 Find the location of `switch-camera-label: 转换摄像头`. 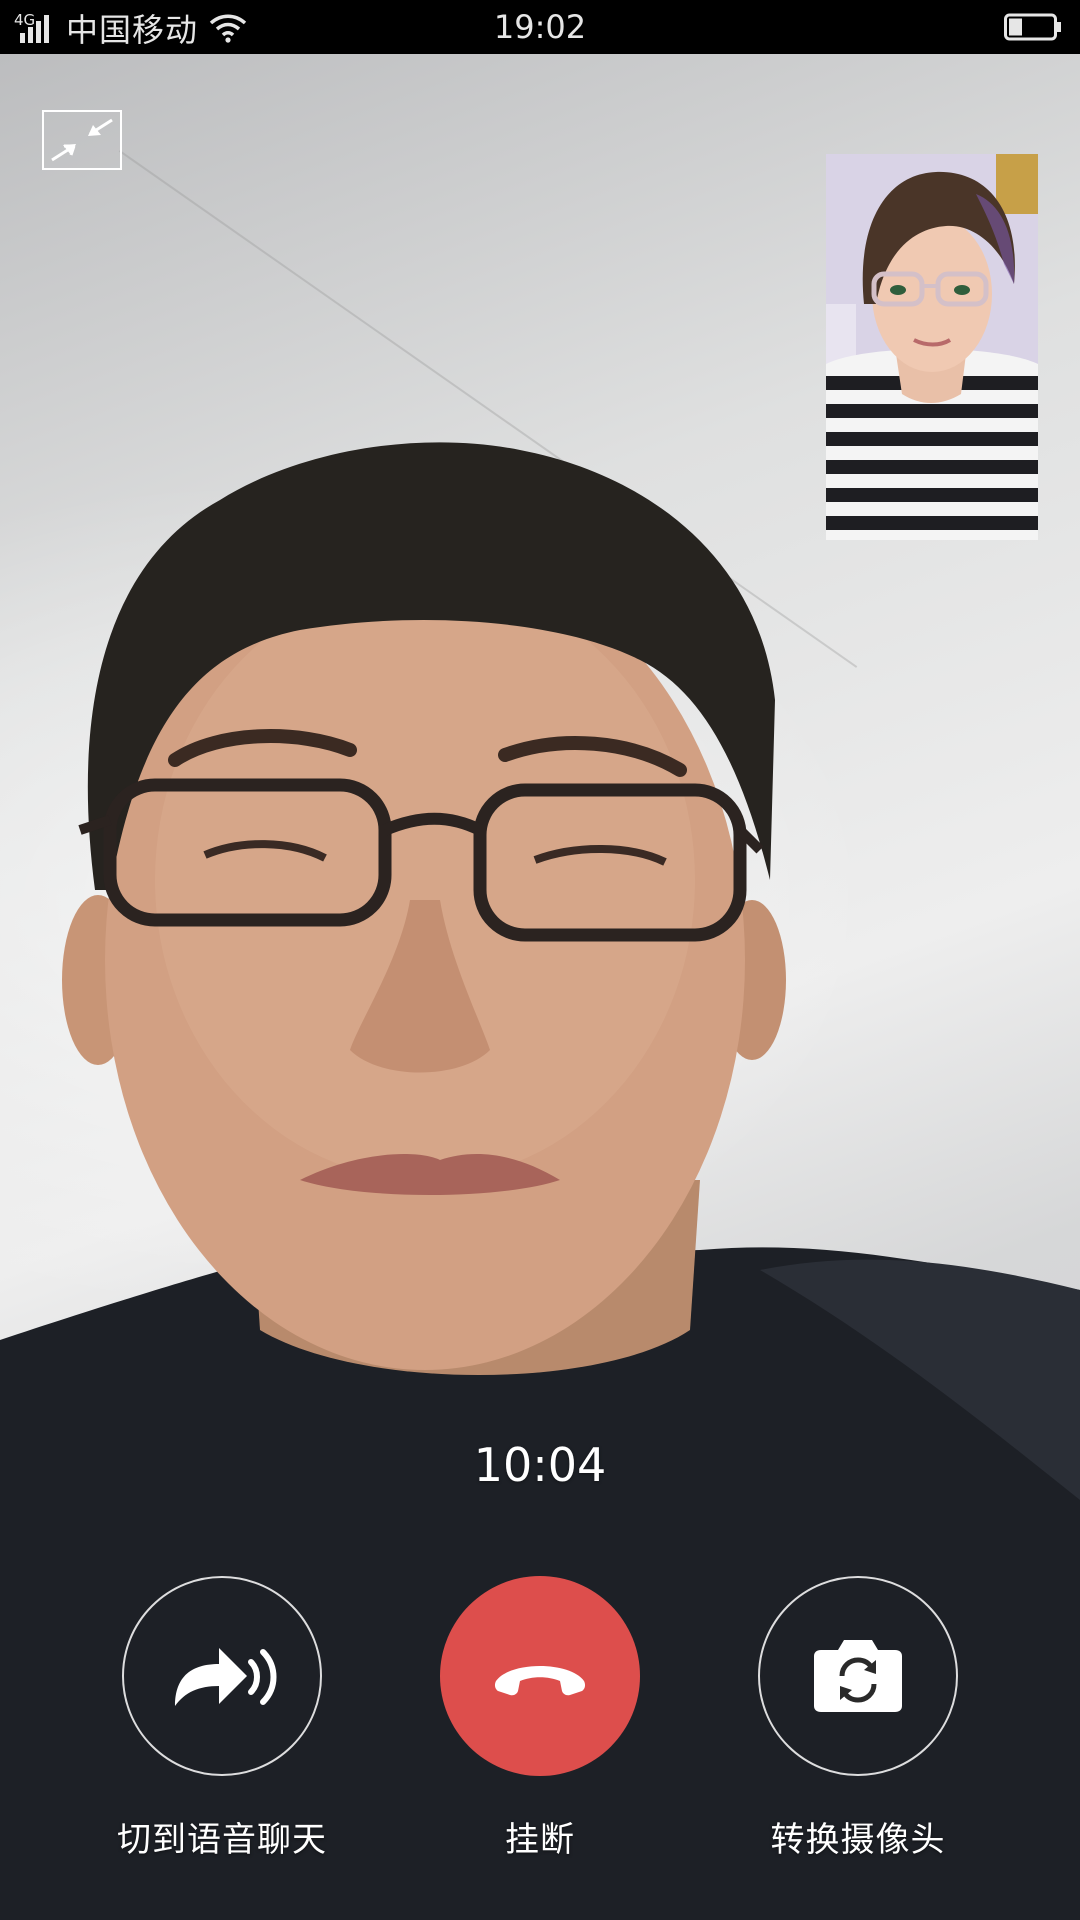

switch-camera-label: 转换摄像头 is located at coordinates (858, 1840).